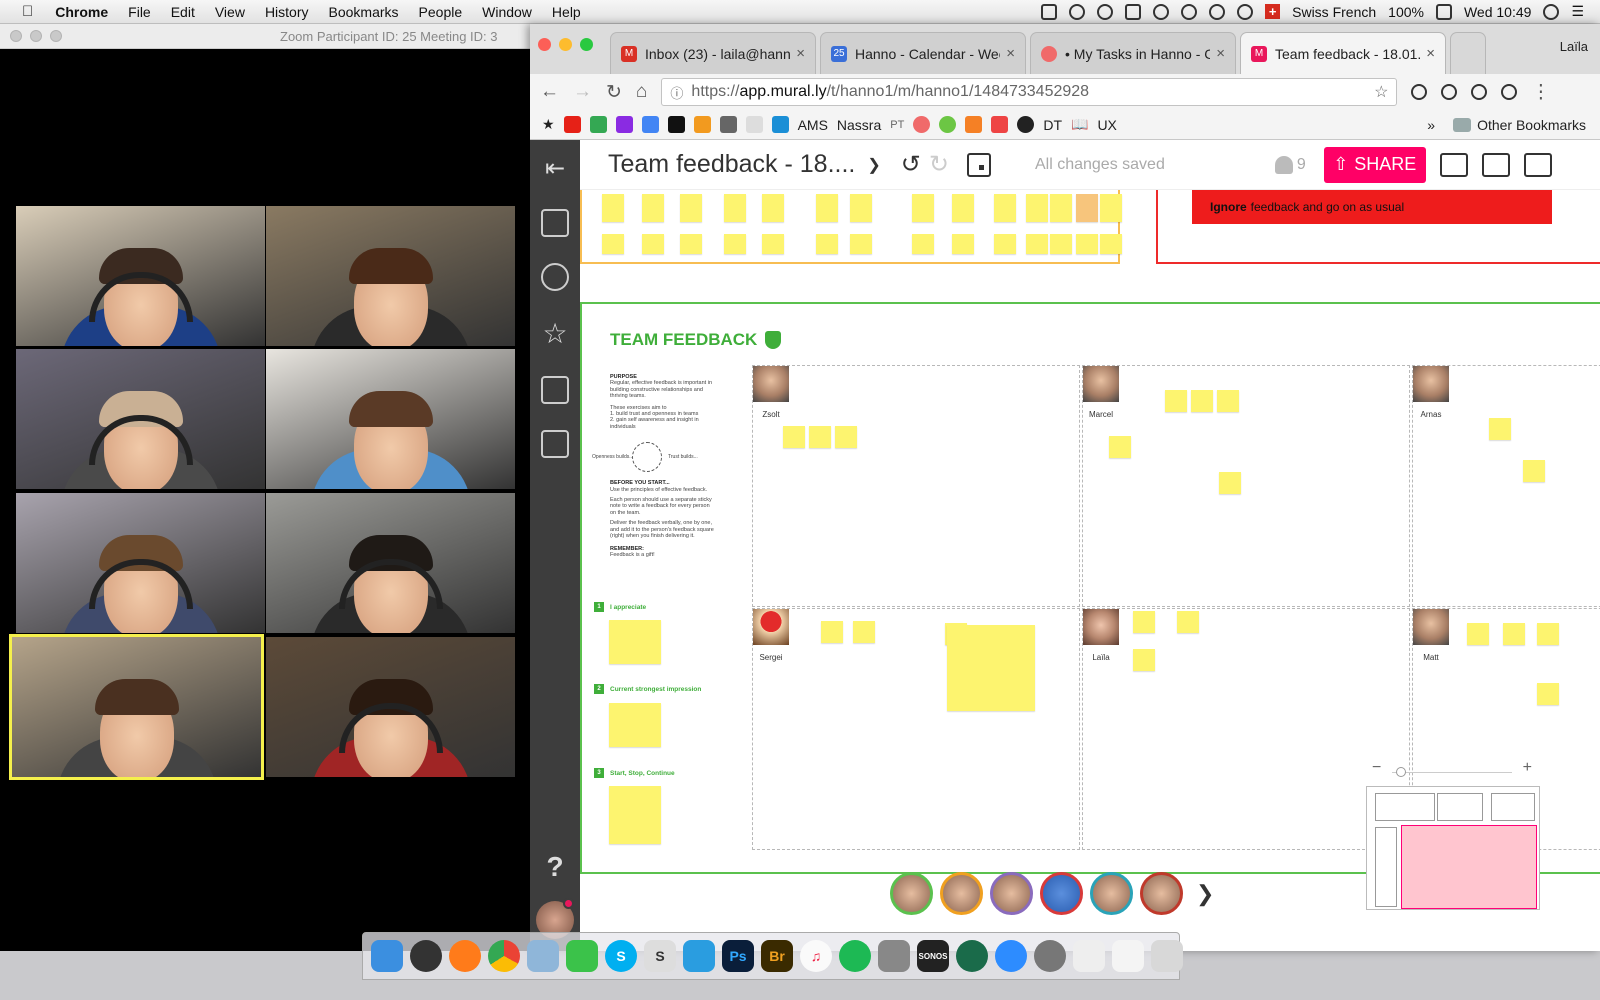  Describe the element at coordinates (897, 125) in the screenshot. I see `bookmark-pt: PT` at that location.